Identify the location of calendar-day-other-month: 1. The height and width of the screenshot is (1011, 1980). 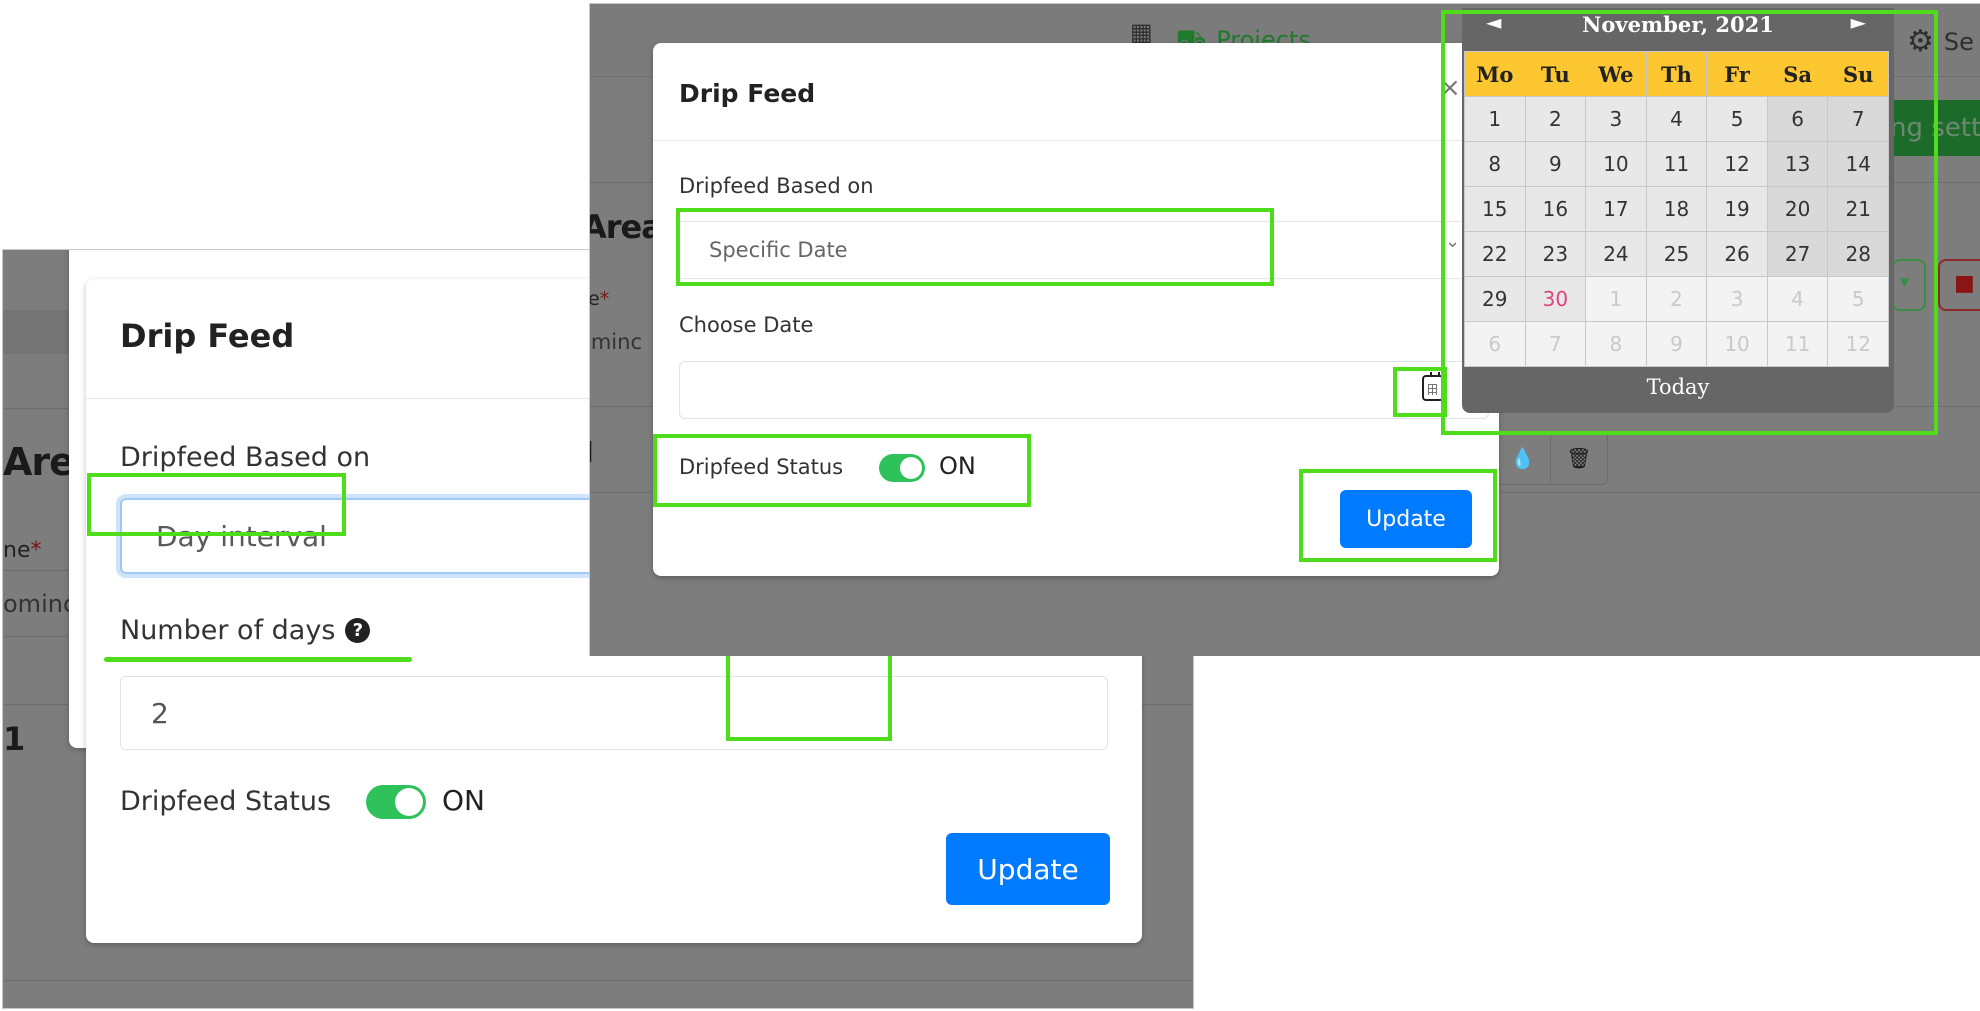
(1616, 299).